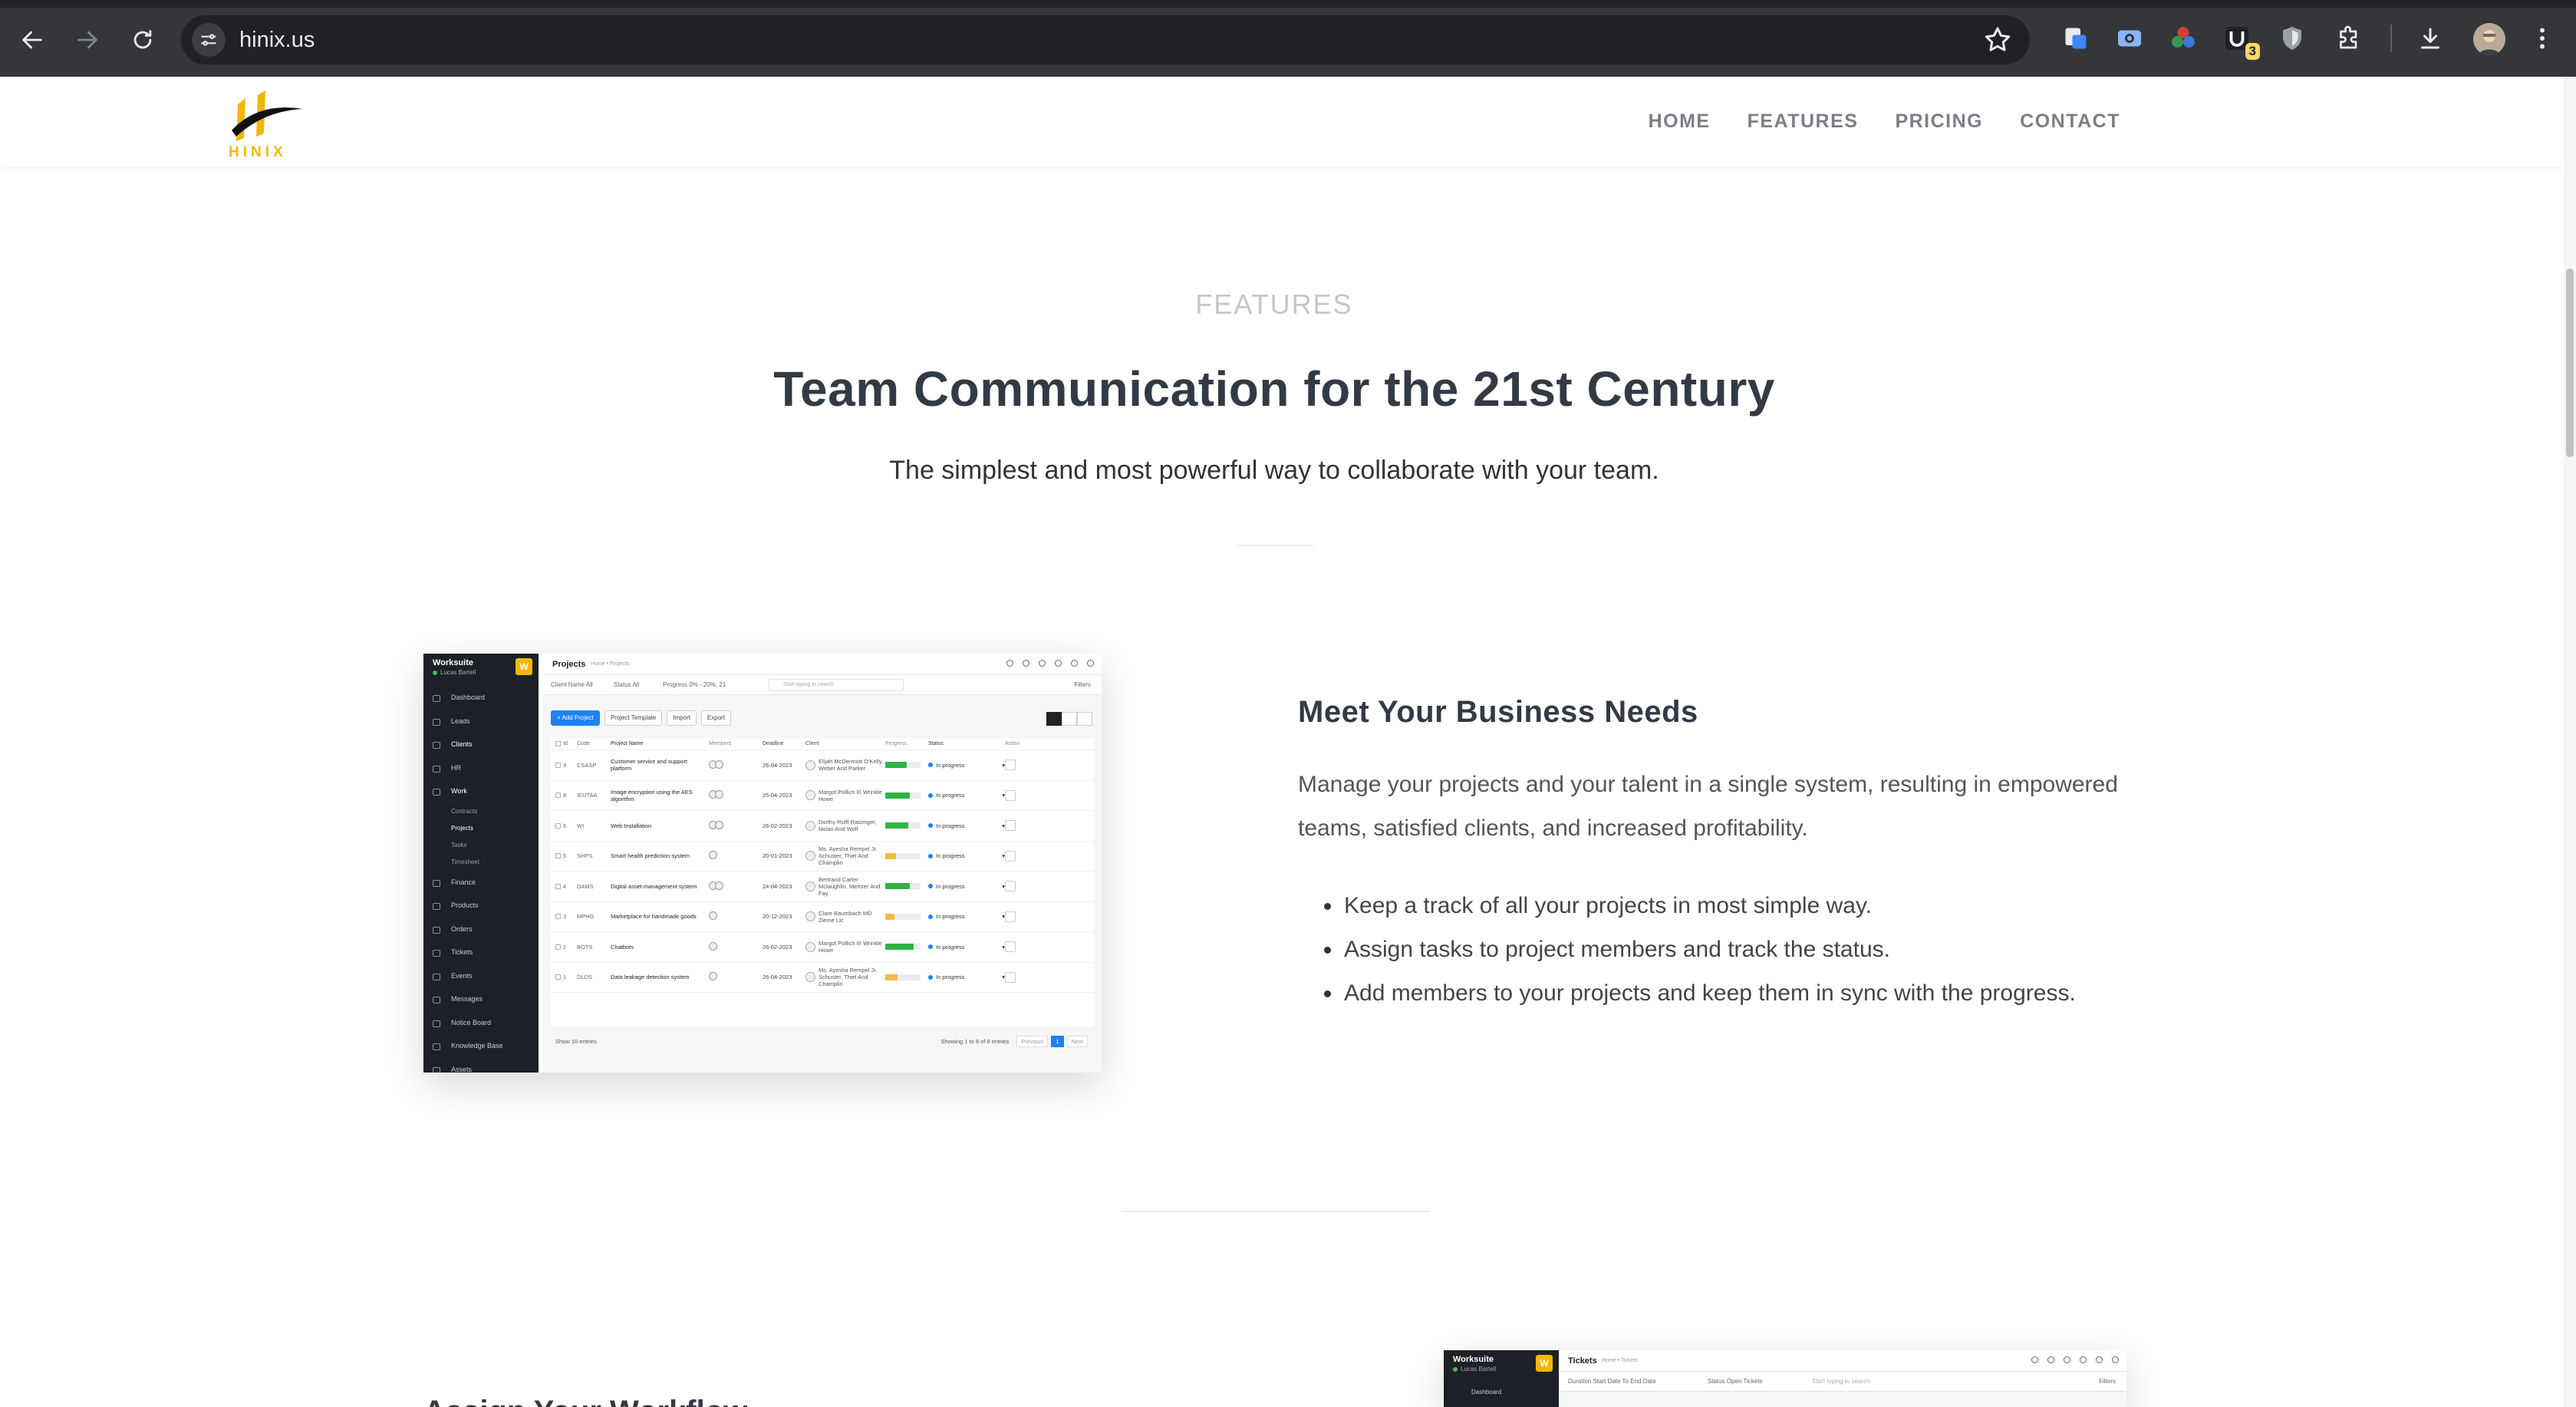  I want to click on mock2-logo: W, so click(1544, 1364).